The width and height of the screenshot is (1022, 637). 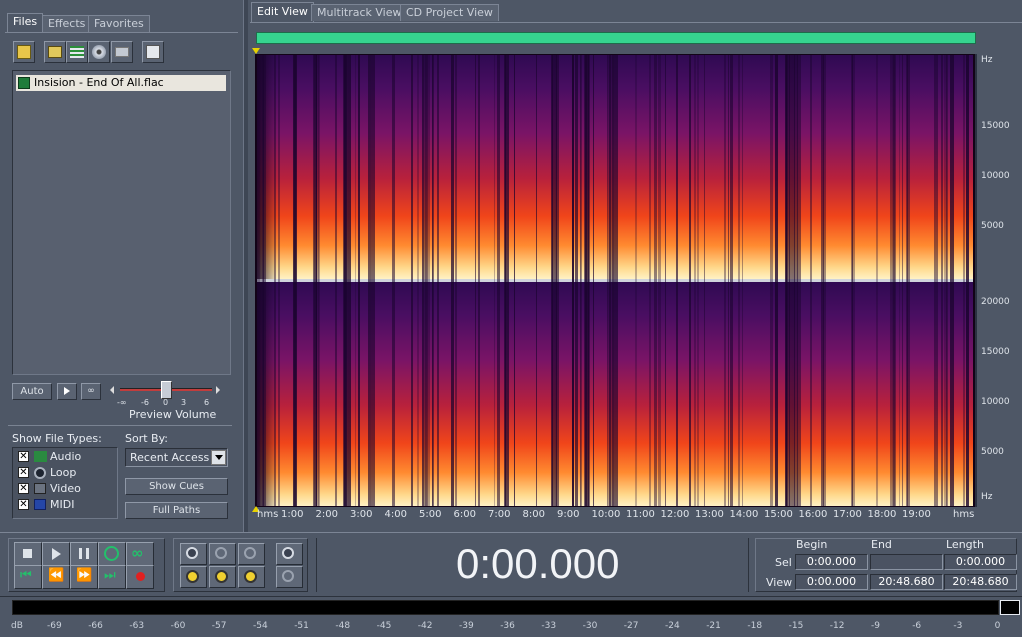 What do you see at coordinates (24, 52) in the screenshot?
I see `open-file-button` at bounding box center [24, 52].